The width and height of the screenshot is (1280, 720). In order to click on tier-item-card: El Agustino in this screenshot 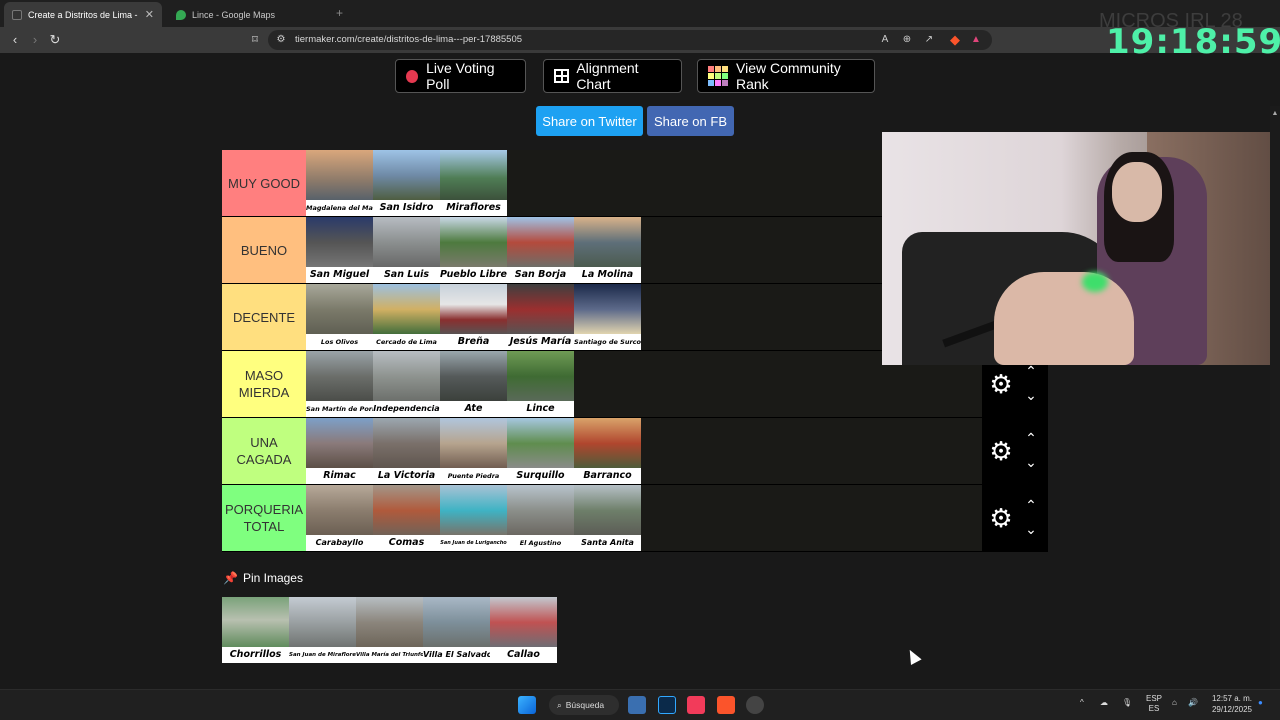, I will do `click(540, 518)`.